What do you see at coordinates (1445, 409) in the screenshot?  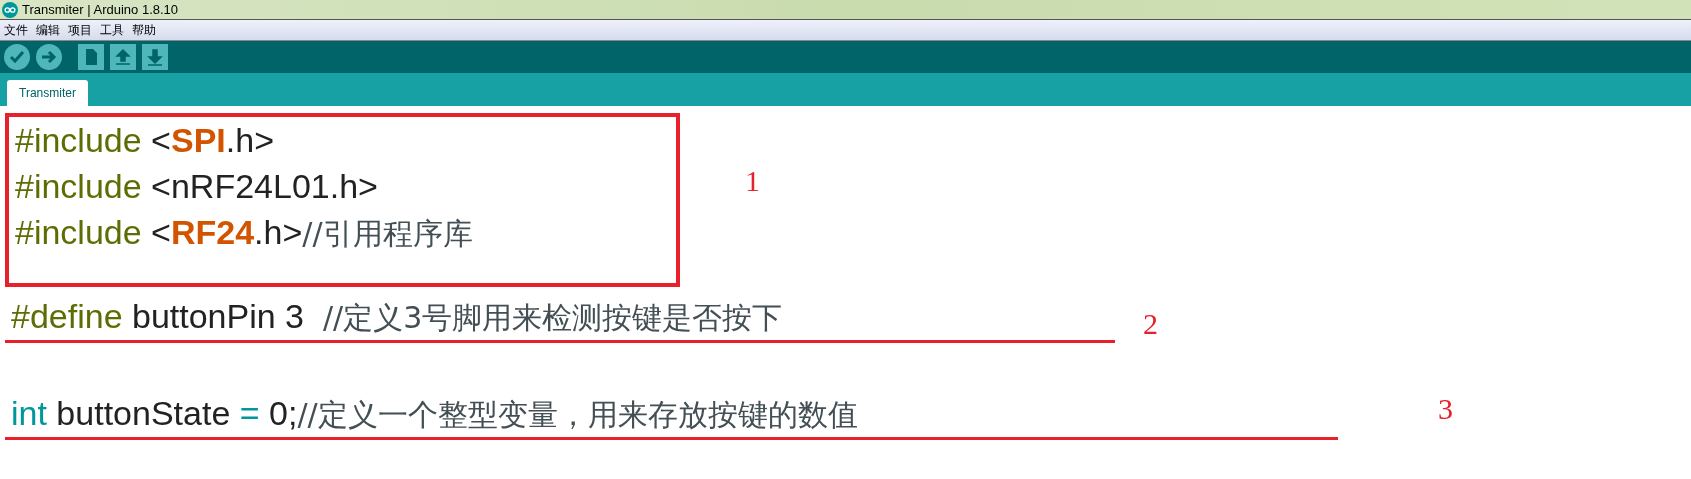 I see `annotation-number: 3` at bounding box center [1445, 409].